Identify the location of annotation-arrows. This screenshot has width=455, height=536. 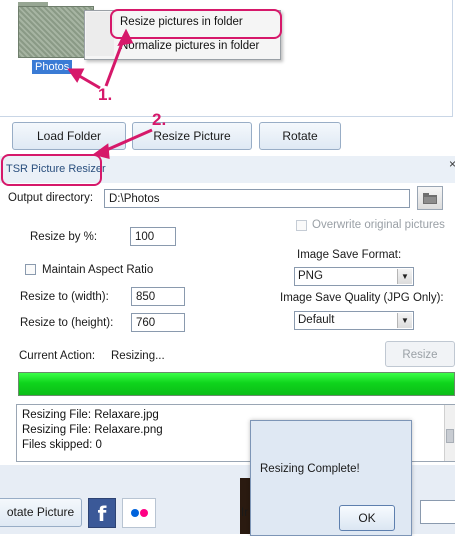
(110, 93).